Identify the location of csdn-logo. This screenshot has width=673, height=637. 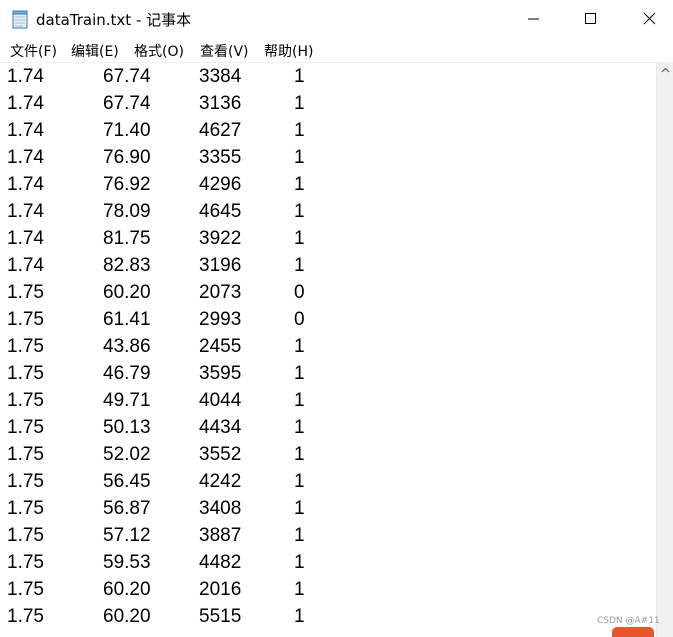
(633, 632).